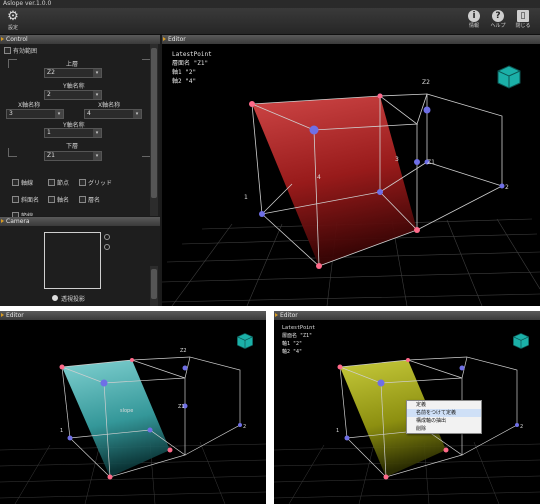 The image size is (540, 504). I want to click on axis-name-label: 軸名, so click(63, 200).